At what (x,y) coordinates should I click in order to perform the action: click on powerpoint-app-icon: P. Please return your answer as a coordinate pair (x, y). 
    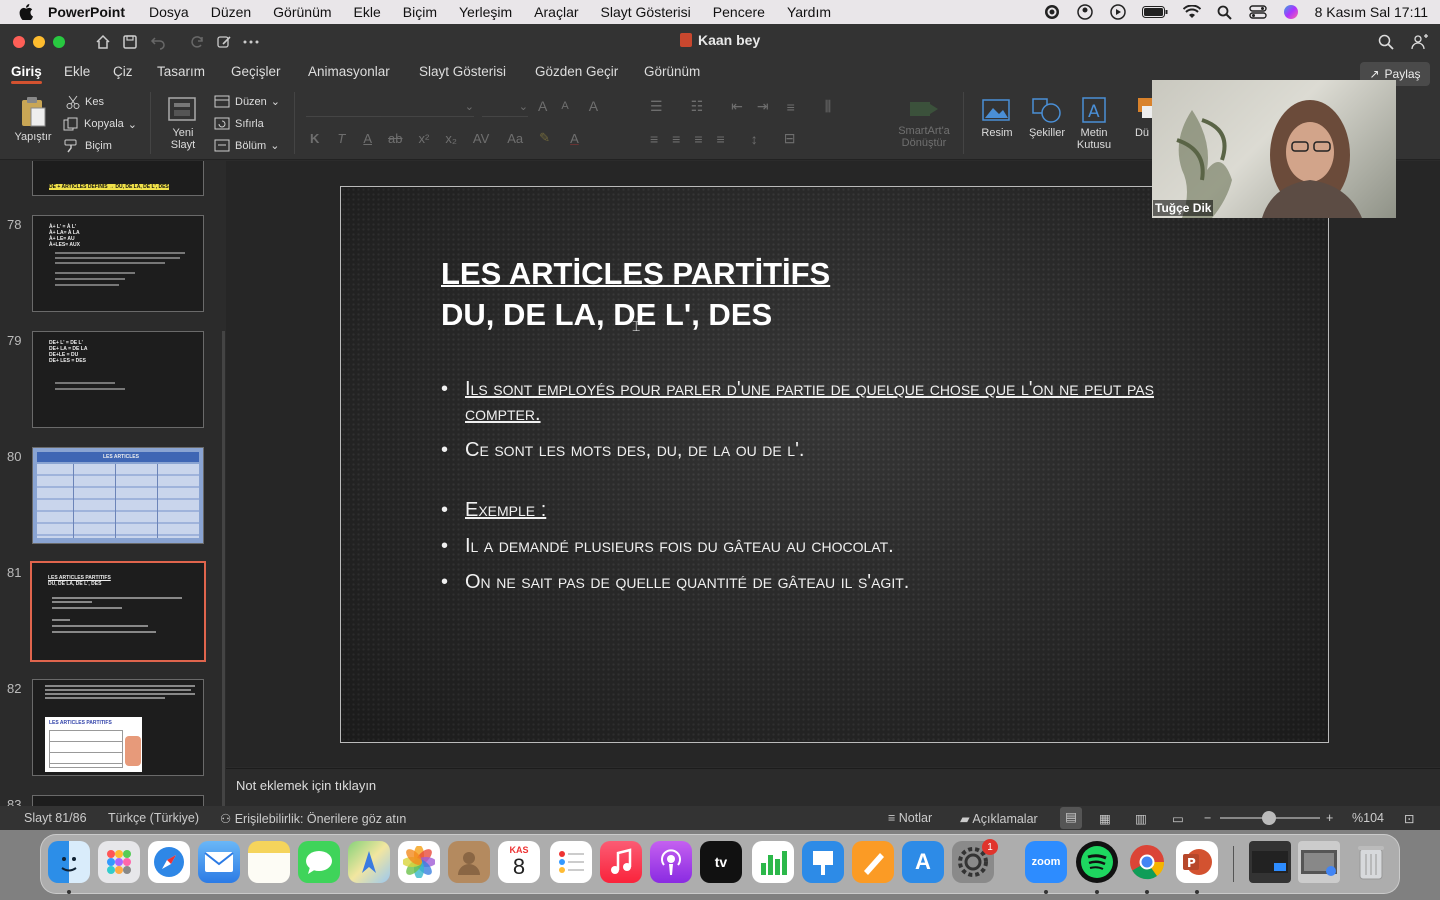
    Looking at the image, I should click on (1197, 862).